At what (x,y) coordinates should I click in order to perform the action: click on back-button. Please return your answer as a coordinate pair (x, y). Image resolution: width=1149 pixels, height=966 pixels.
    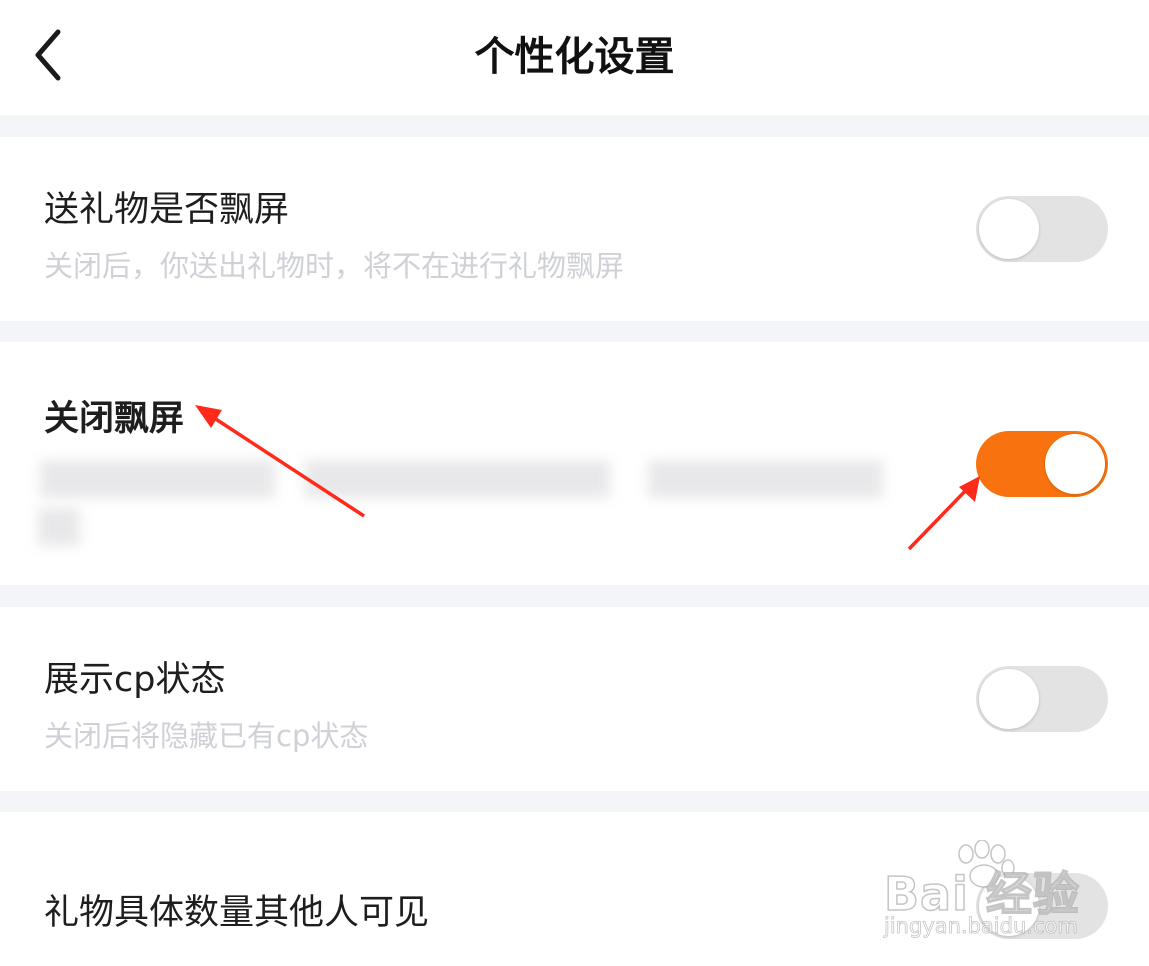
    Looking at the image, I should click on (52, 55).